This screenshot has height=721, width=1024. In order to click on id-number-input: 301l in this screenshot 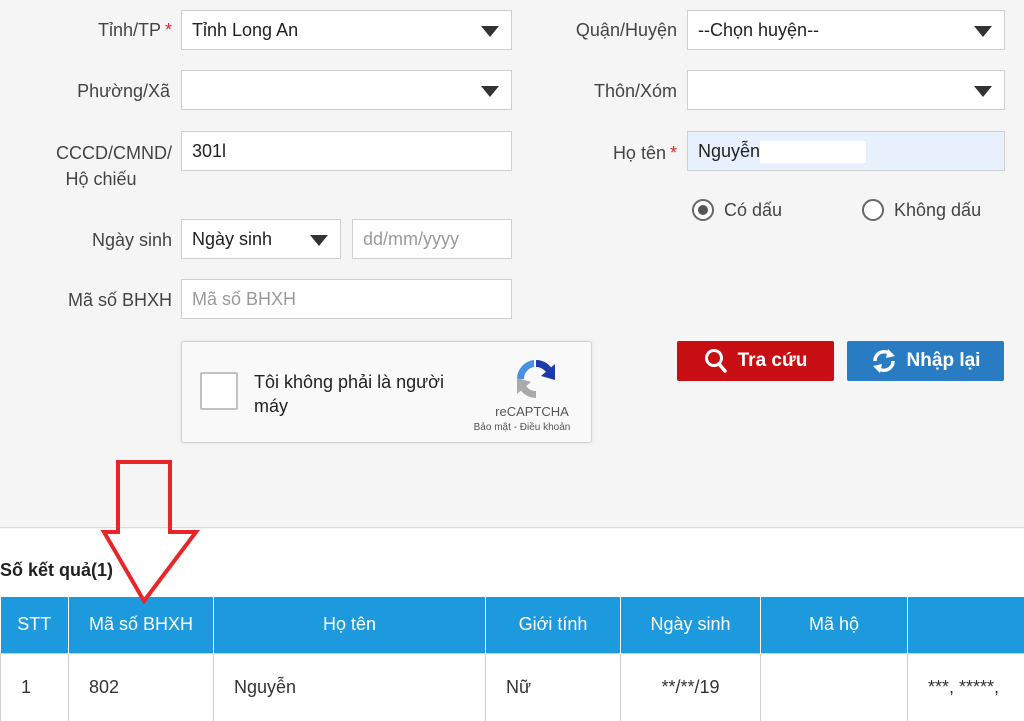, I will do `click(346, 151)`.